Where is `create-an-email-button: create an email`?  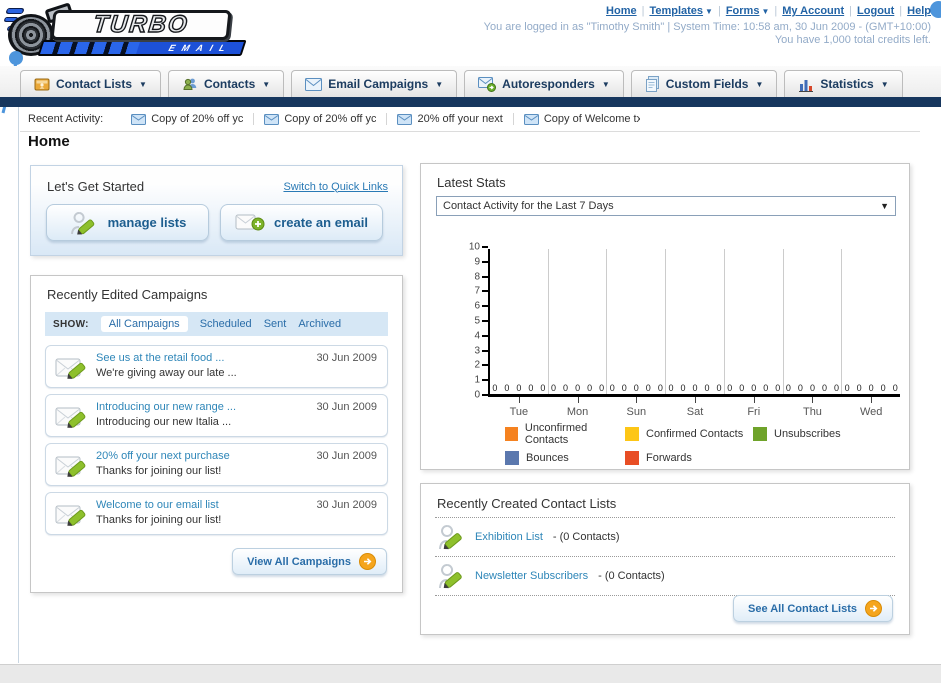 create-an-email-button: create an email is located at coordinates (301, 222).